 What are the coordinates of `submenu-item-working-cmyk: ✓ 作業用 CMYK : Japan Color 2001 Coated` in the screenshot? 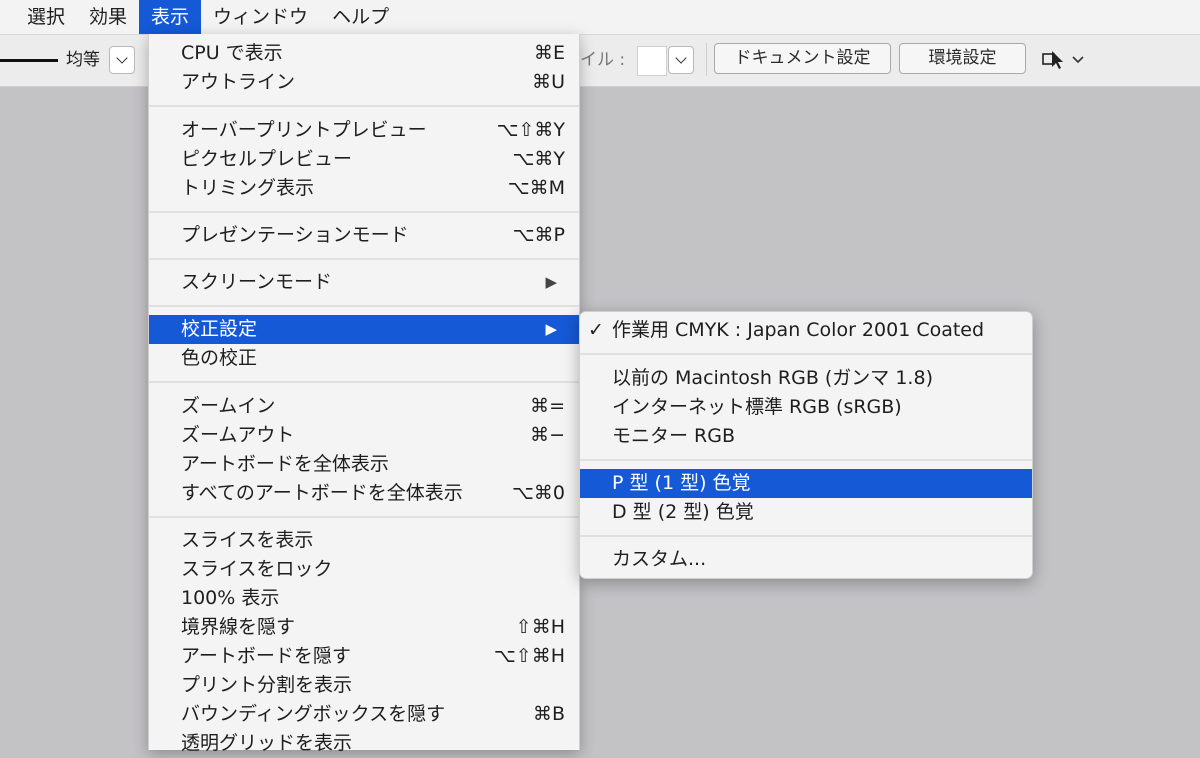 It's located at (806, 330).